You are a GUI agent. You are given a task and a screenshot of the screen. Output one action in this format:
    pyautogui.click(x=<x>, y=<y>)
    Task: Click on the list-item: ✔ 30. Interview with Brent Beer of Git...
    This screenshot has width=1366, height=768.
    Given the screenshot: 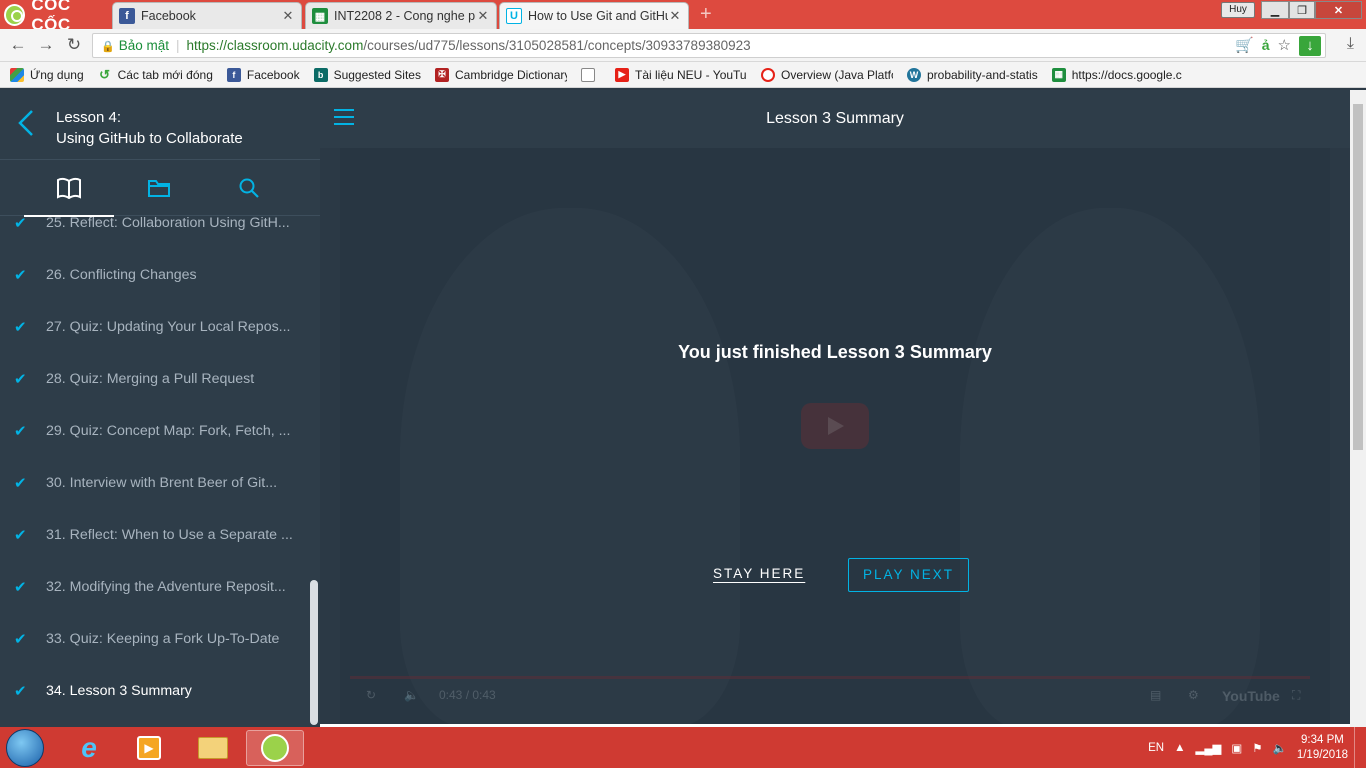 What is the action you would take?
    pyautogui.click(x=155, y=483)
    